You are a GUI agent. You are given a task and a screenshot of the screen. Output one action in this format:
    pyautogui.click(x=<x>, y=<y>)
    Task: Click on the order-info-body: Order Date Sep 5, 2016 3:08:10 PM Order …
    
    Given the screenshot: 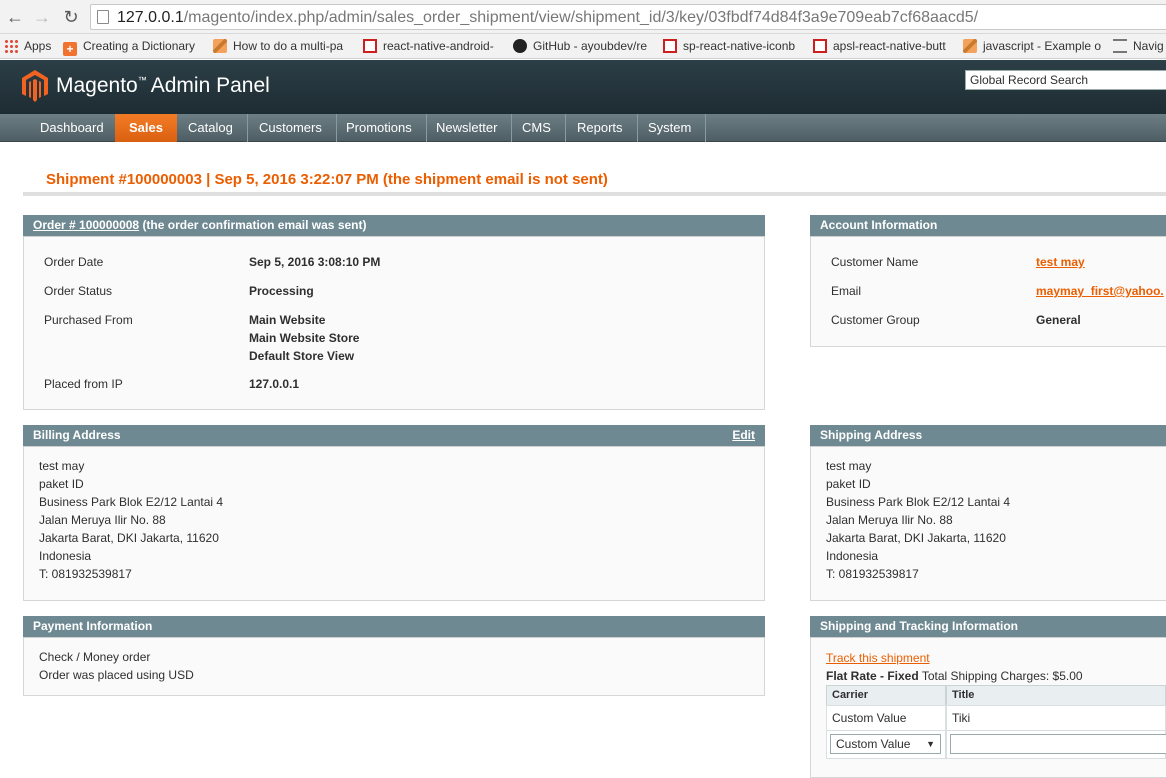 What is the action you would take?
    pyautogui.click(x=394, y=323)
    